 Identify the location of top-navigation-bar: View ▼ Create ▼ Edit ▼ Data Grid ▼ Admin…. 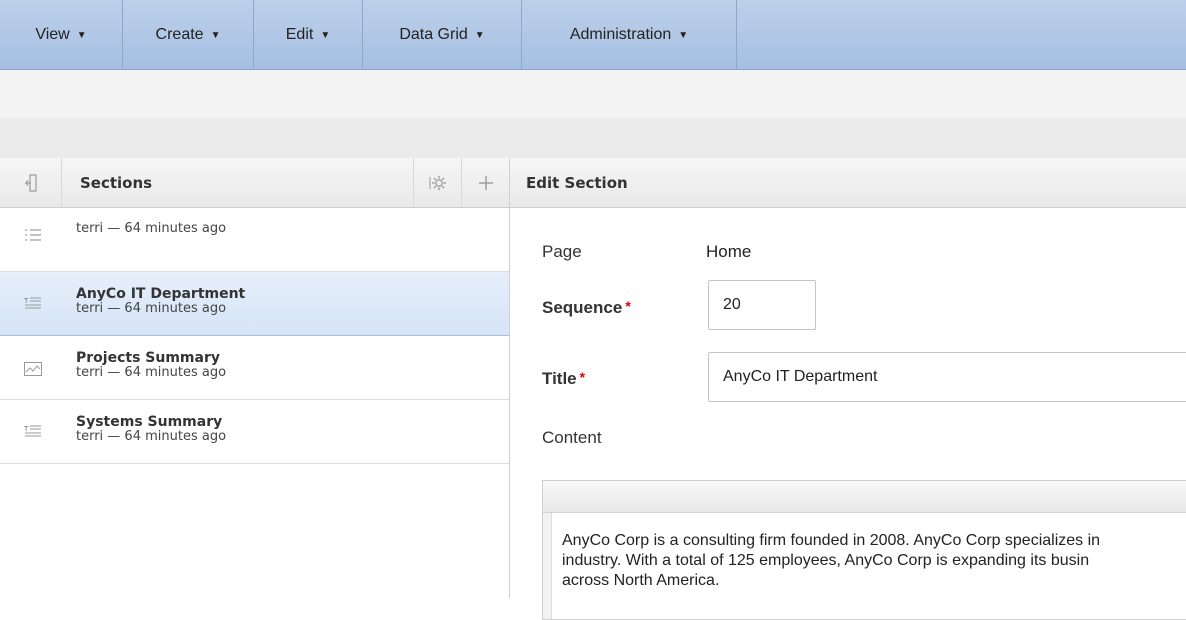
(593, 35).